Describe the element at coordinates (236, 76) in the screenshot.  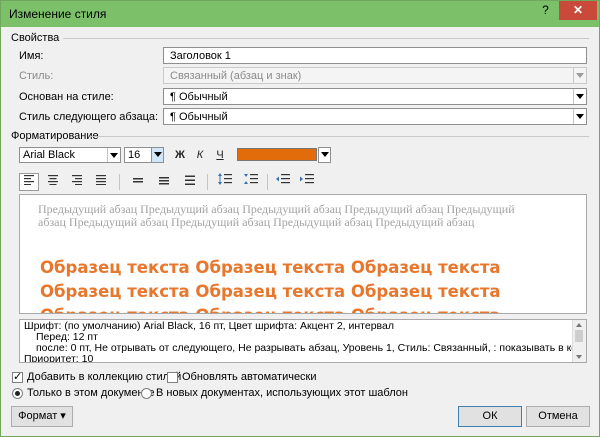
I see `style-type-value: Связанный (абзац и знак)` at that location.